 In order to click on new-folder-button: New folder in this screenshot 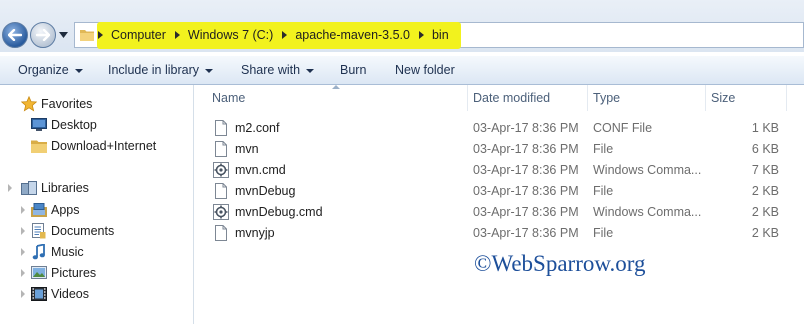, I will do `click(425, 70)`.